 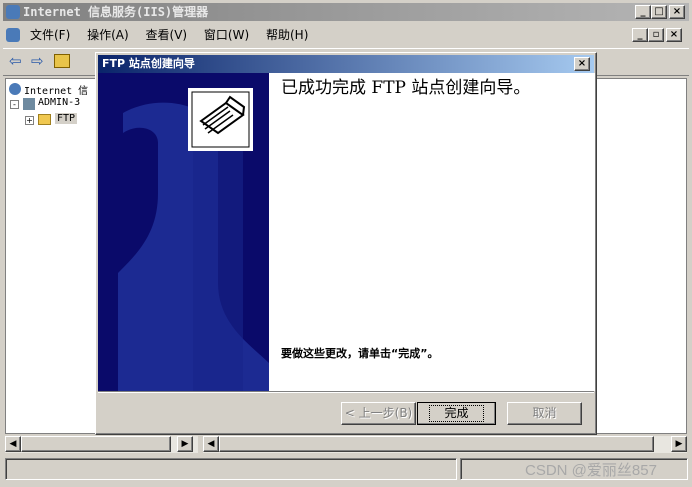 I want to click on menu-window: 窗口(W), so click(x=226, y=35).